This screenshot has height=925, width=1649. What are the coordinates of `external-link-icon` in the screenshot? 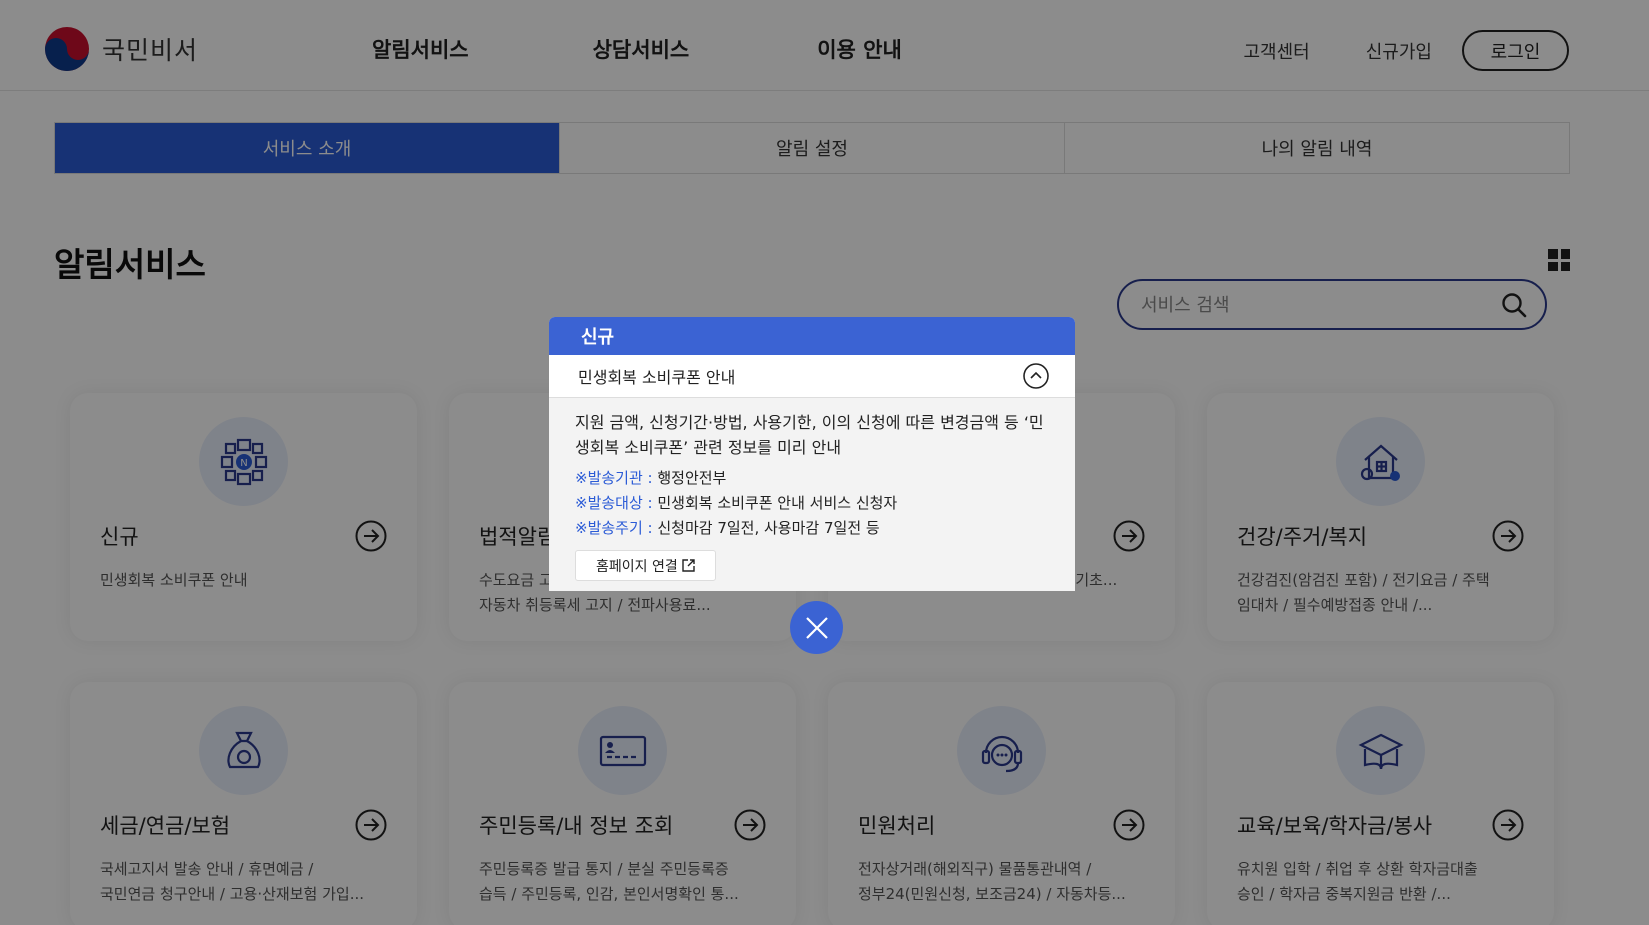 It's located at (688, 565).